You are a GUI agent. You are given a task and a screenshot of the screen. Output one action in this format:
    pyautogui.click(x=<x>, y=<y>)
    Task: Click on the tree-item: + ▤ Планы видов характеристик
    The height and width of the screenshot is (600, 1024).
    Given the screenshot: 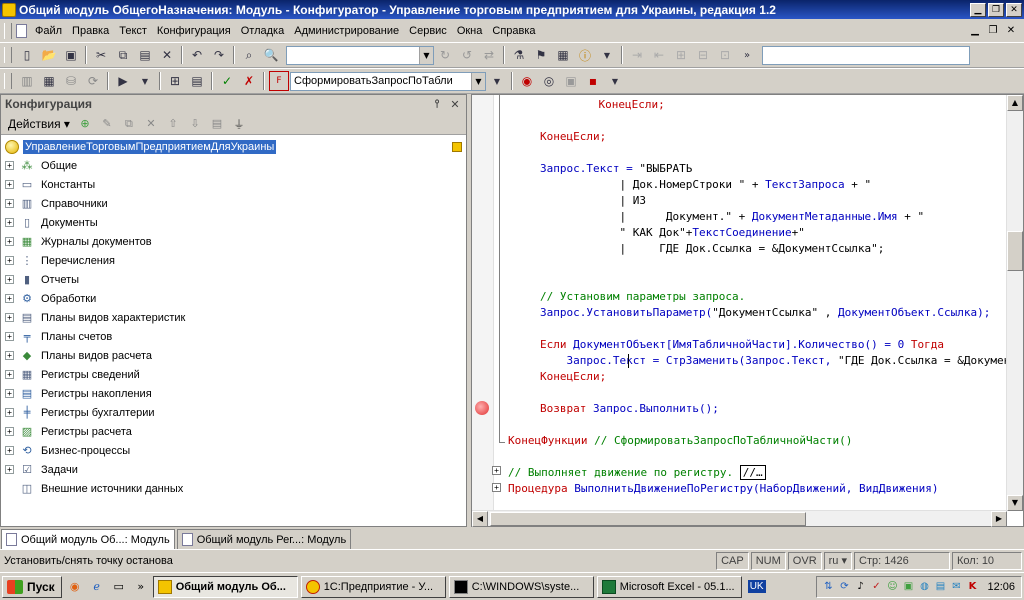 What is the action you would take?
    pyautogui.click(x=235, y=317)
    